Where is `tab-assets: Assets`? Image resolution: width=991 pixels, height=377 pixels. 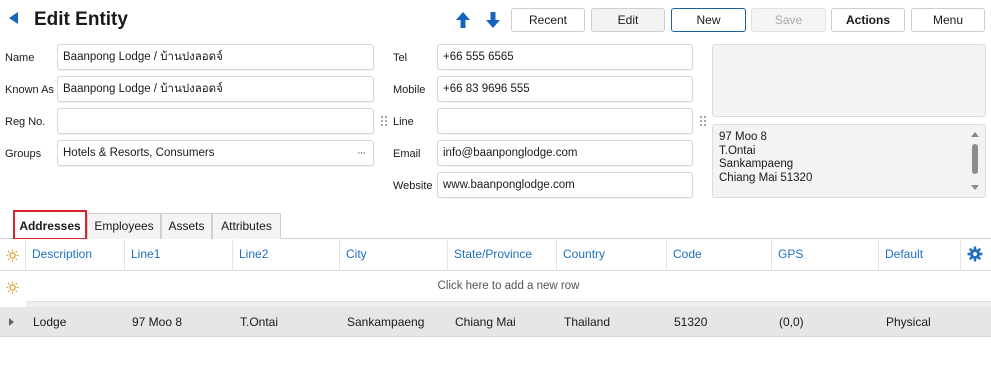 tab-assets: Assets is located at coordinates (186, 226).